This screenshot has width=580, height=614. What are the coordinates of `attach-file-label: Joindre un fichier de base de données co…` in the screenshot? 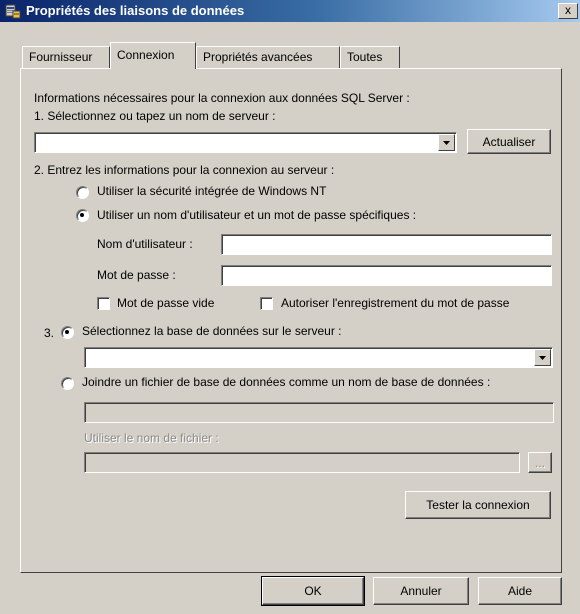 It's located at (286, 382).